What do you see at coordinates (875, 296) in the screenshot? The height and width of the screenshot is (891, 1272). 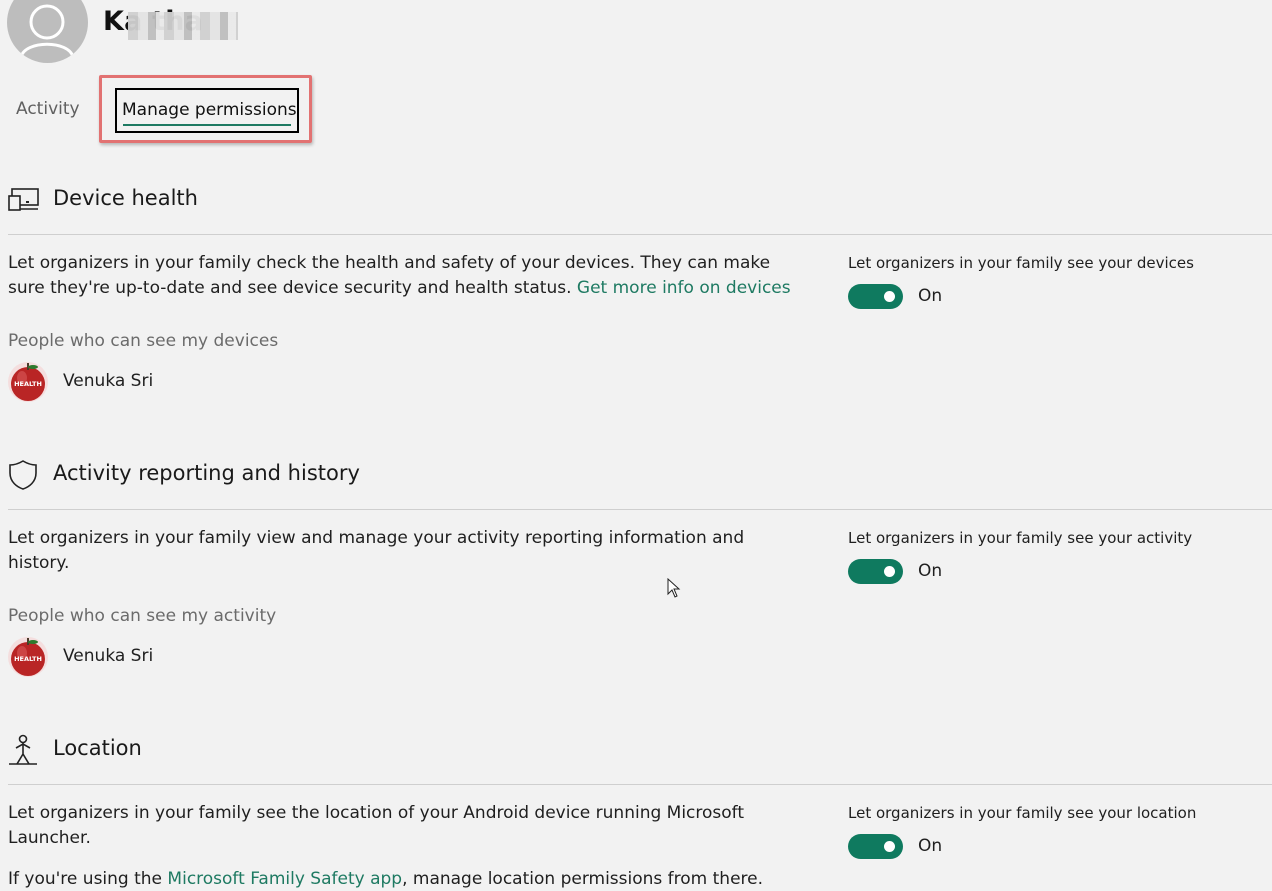 I see `devices-toggle` at bounding box center [875, 296].